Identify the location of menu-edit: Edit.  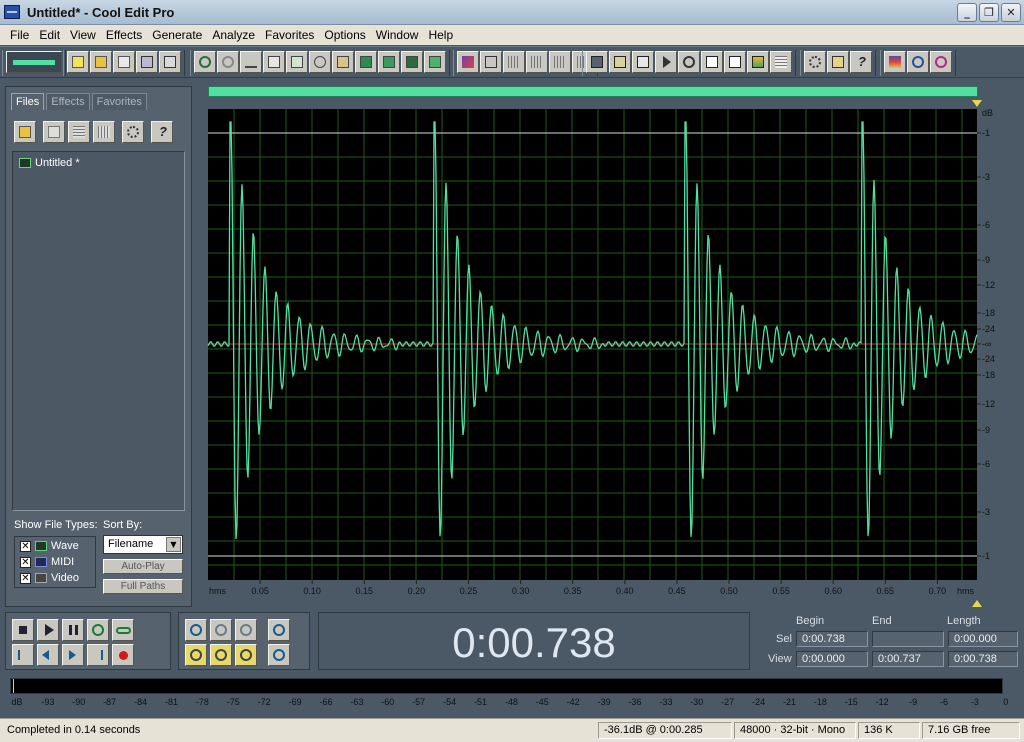
(49, 35).